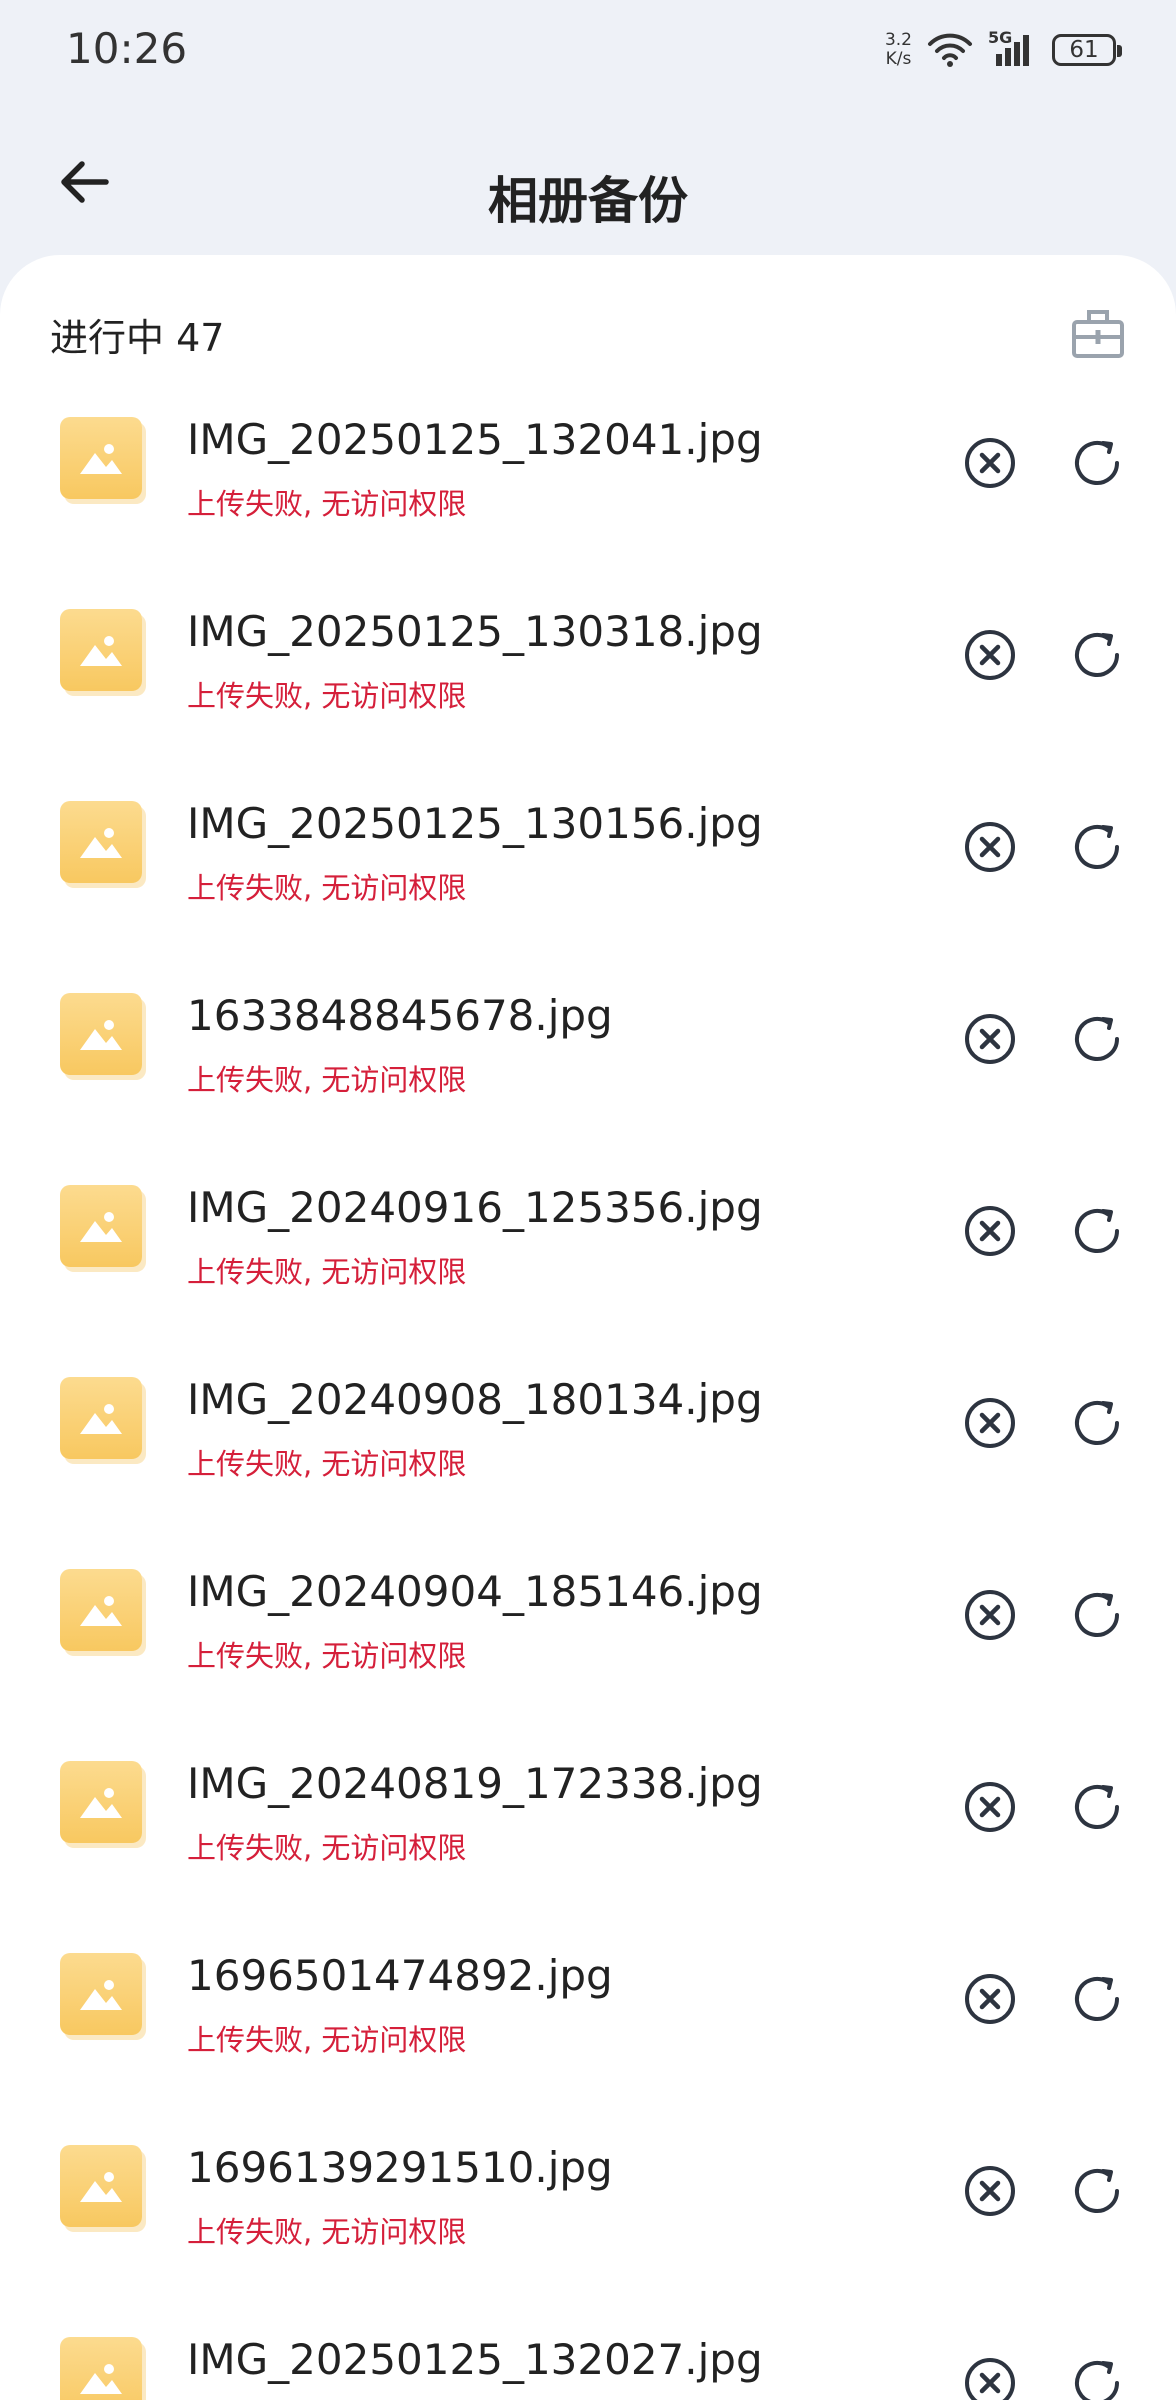 This screenshot has height=2400, width=1176. What do you see at coordinates (475, 1399) in the screenshot?
I see `file-name: IMG_20240908_180134.jpg` at bounding box center [475, 1399].